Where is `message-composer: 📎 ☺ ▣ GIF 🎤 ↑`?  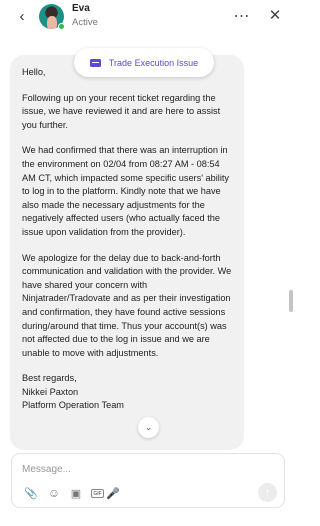
message-composer: 📎 ☺ ▣ GIF 🎤 ↑ is located at coordinates (148, 480).